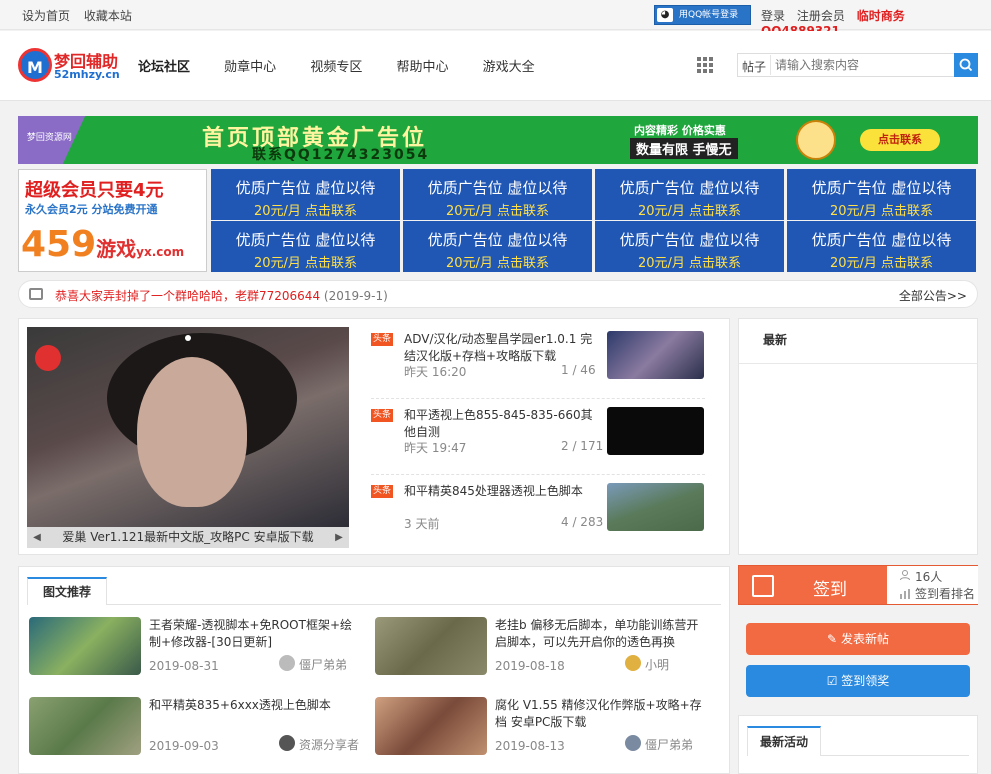  I want to click on recommend-title: 老挂b 偏移无后脚本，单功能训练营开启脚本，可以先开启你的透色再换, so click(600, 634).